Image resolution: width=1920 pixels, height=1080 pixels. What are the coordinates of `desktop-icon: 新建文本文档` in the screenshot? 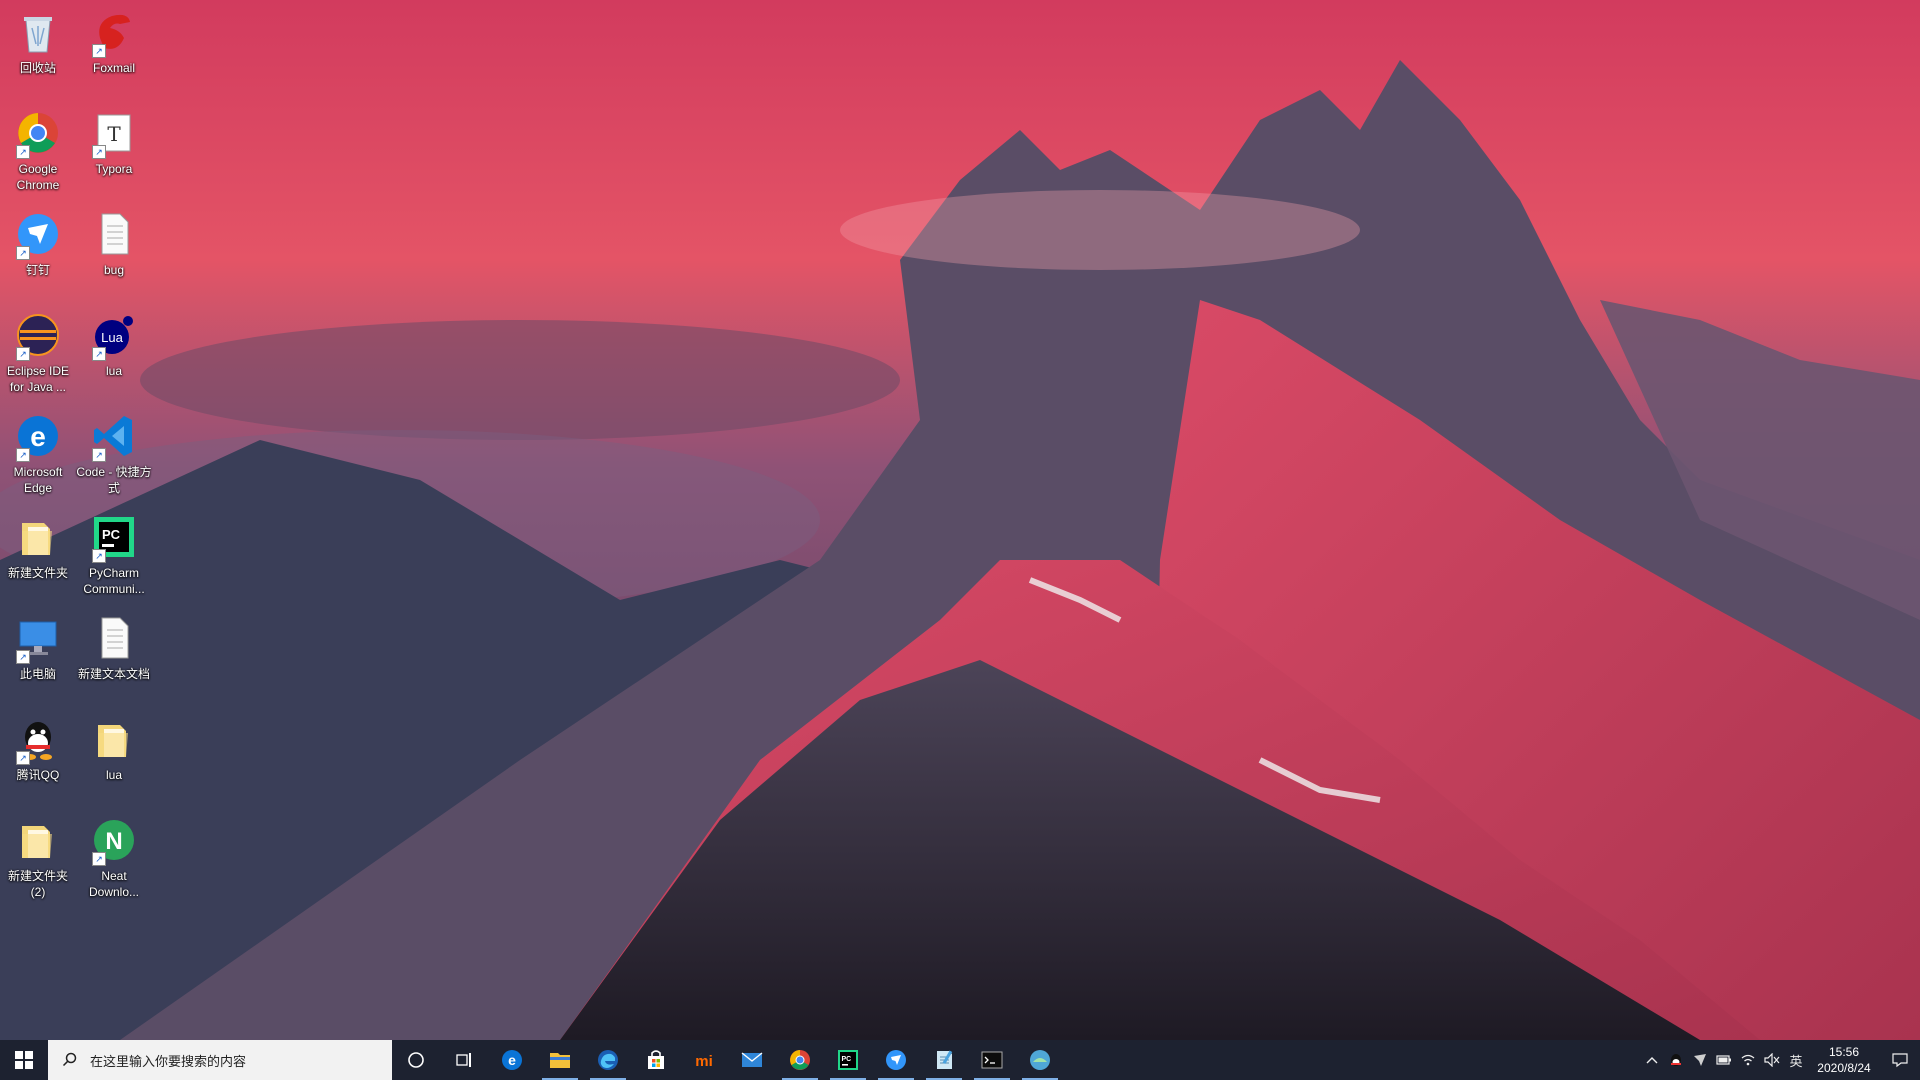 It's located at (114, 656).